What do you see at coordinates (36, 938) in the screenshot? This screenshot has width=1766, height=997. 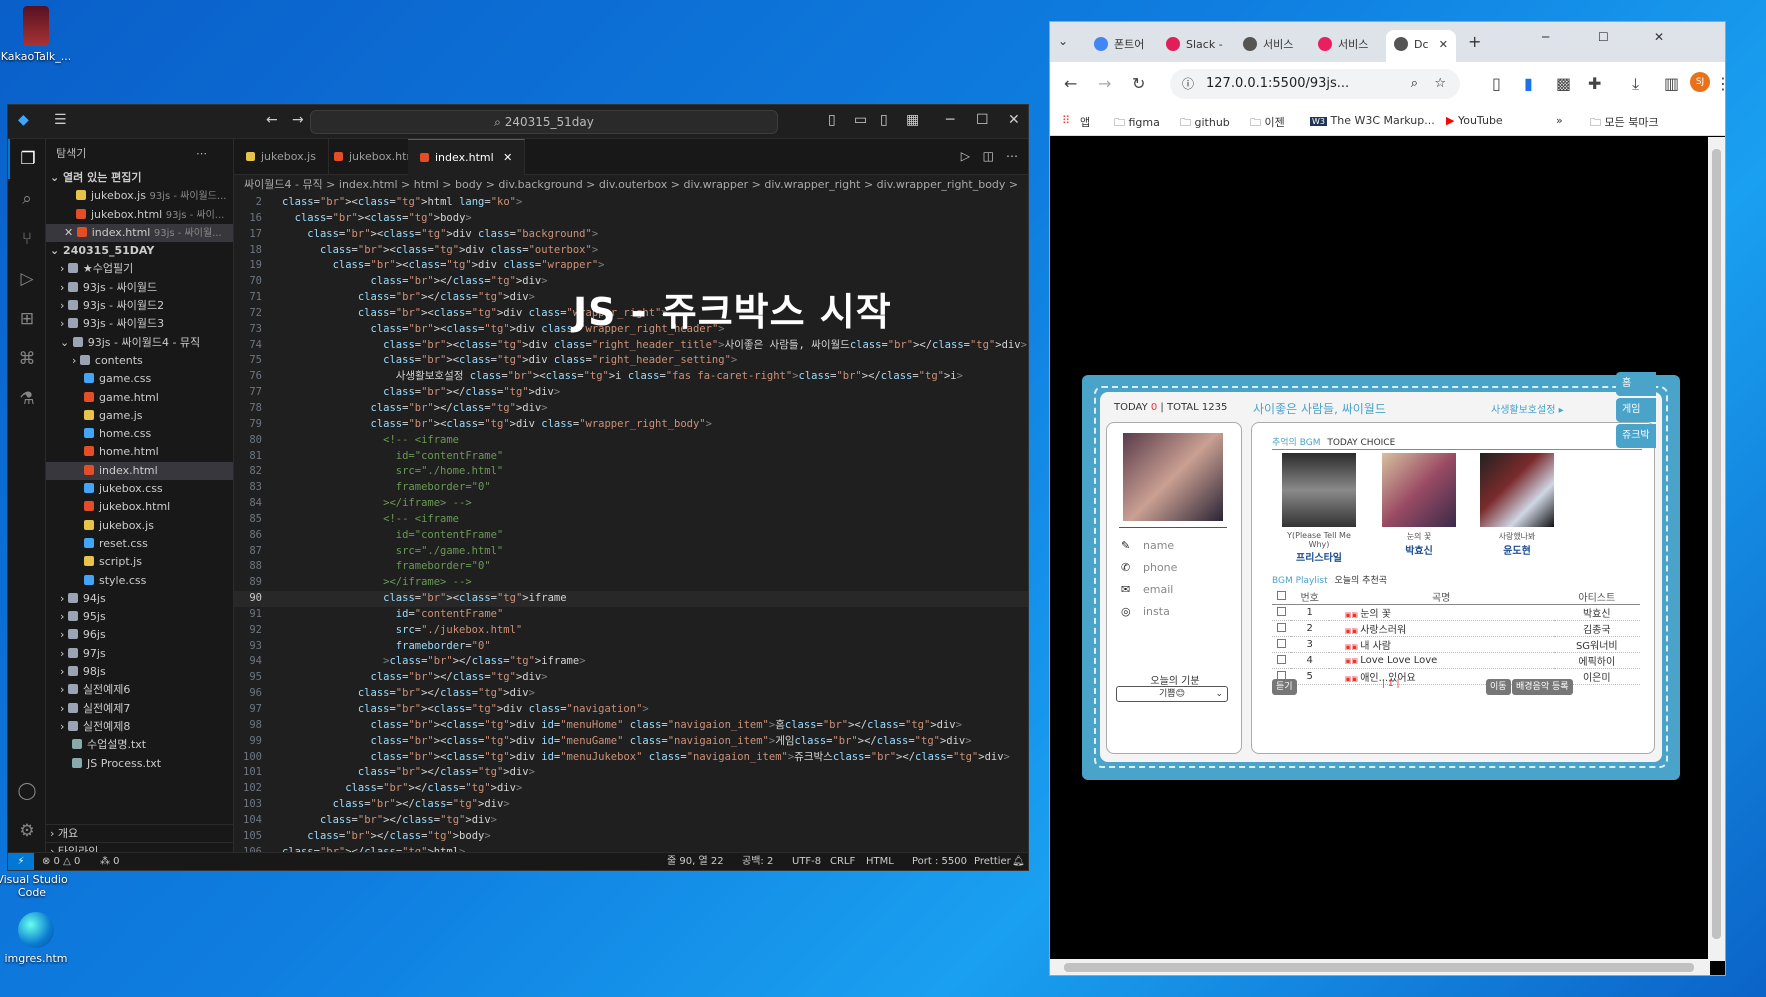 I see `desktop-icon-imgres: imgres.htm` at bounding box center [36, 938].